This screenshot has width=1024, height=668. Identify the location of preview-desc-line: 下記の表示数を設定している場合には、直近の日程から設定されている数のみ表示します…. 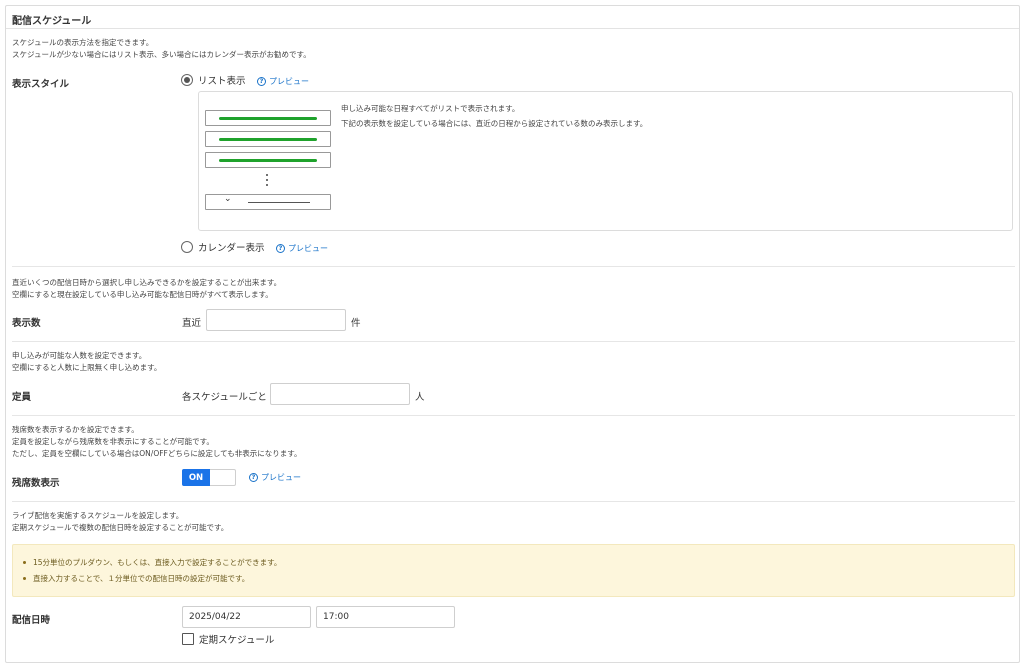
(494, 123).